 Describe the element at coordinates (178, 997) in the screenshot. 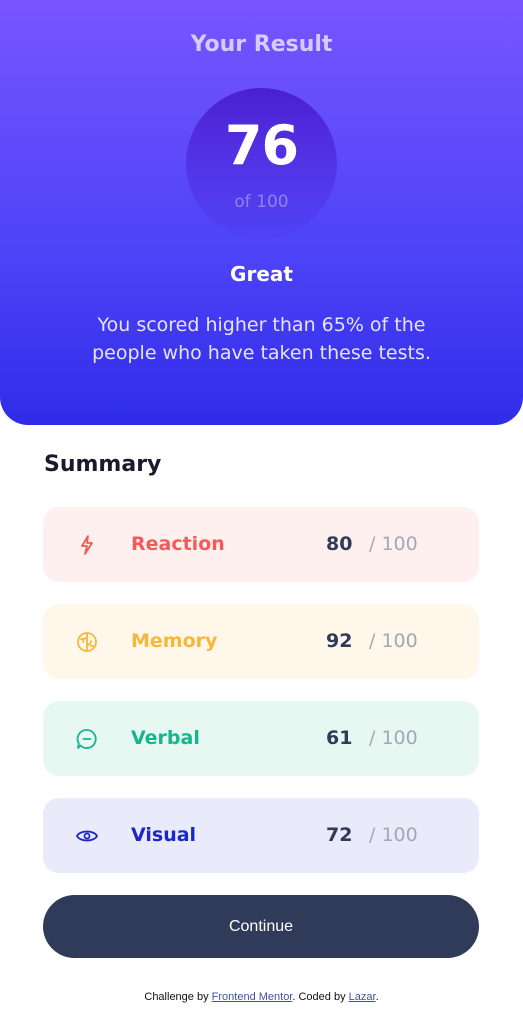

I see `attribution-prefix: Challenge by` at that location.